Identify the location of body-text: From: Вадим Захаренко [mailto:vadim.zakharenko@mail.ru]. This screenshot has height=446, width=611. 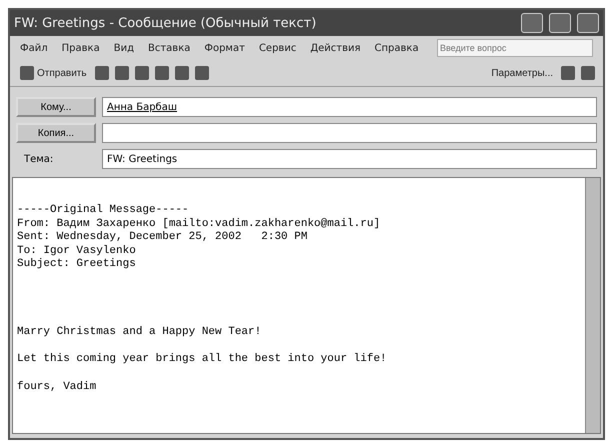
(198, 224).